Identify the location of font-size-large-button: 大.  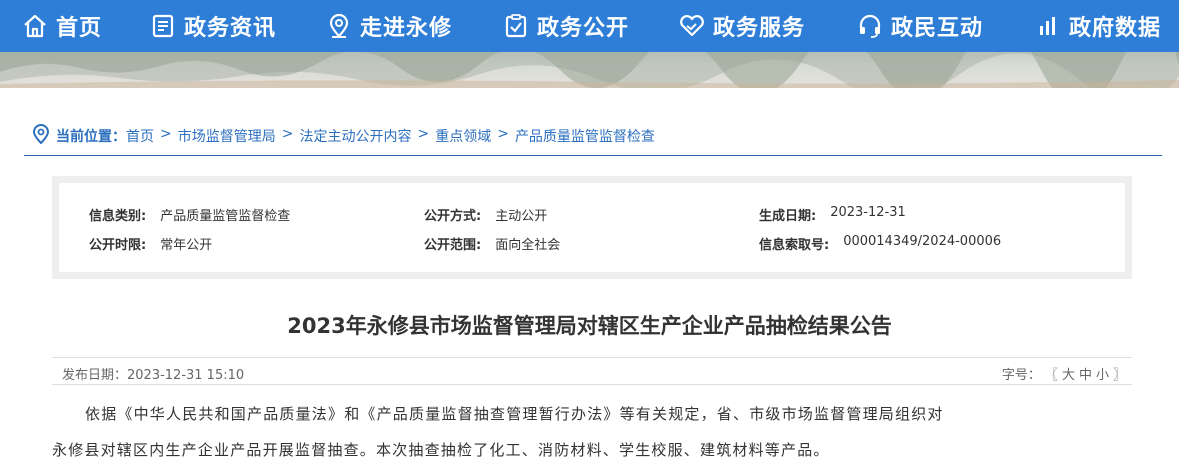
(1068, 373).